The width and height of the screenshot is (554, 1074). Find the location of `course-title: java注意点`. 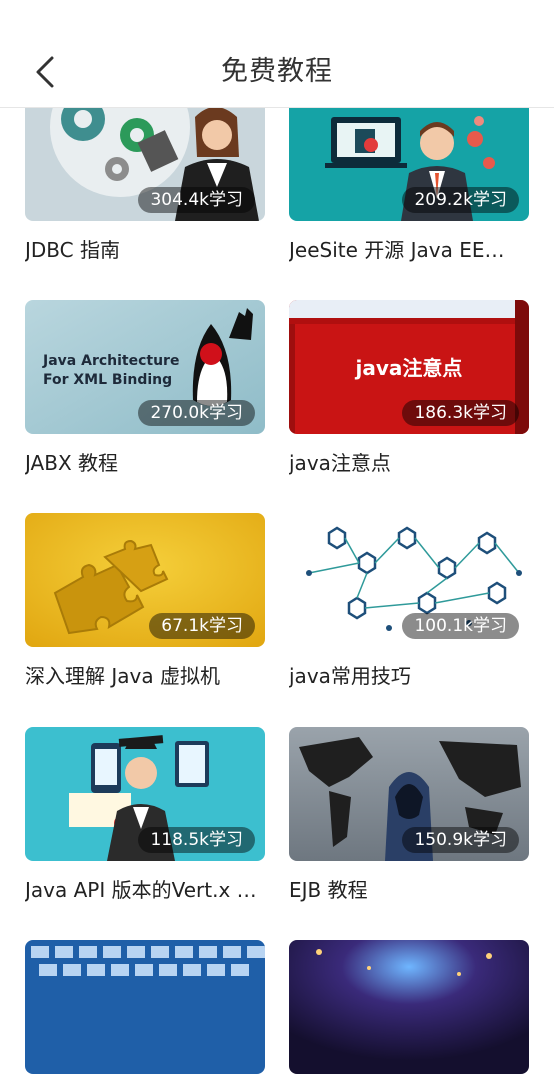

course-title: java注意点 is located at coordinates (340, 463).